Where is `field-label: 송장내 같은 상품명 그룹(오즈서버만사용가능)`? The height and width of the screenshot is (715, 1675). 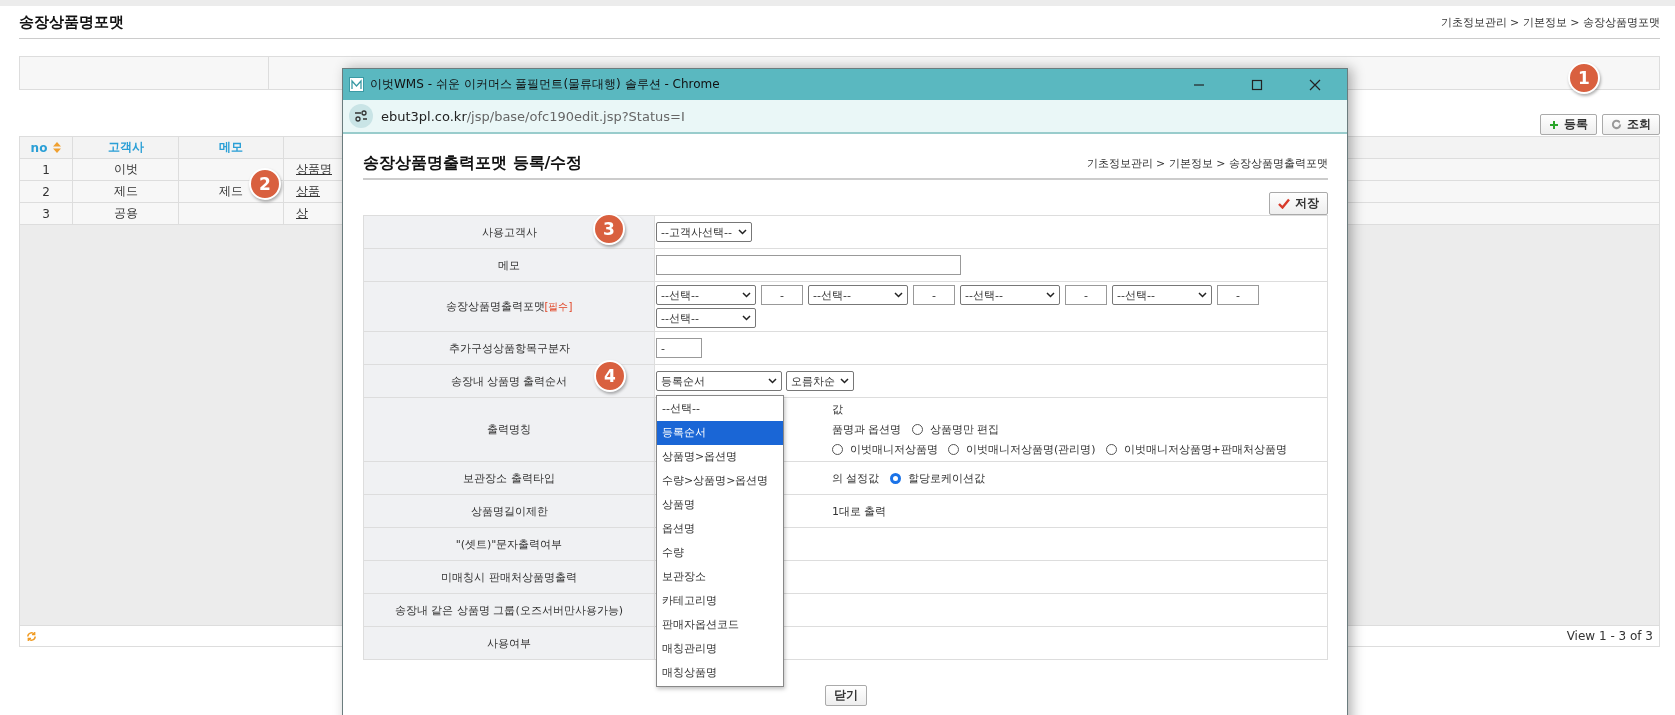 field-label: 송장내 같은 상품명 그룹(오즈서버만사용가능) is located at coordinates (509, 610).